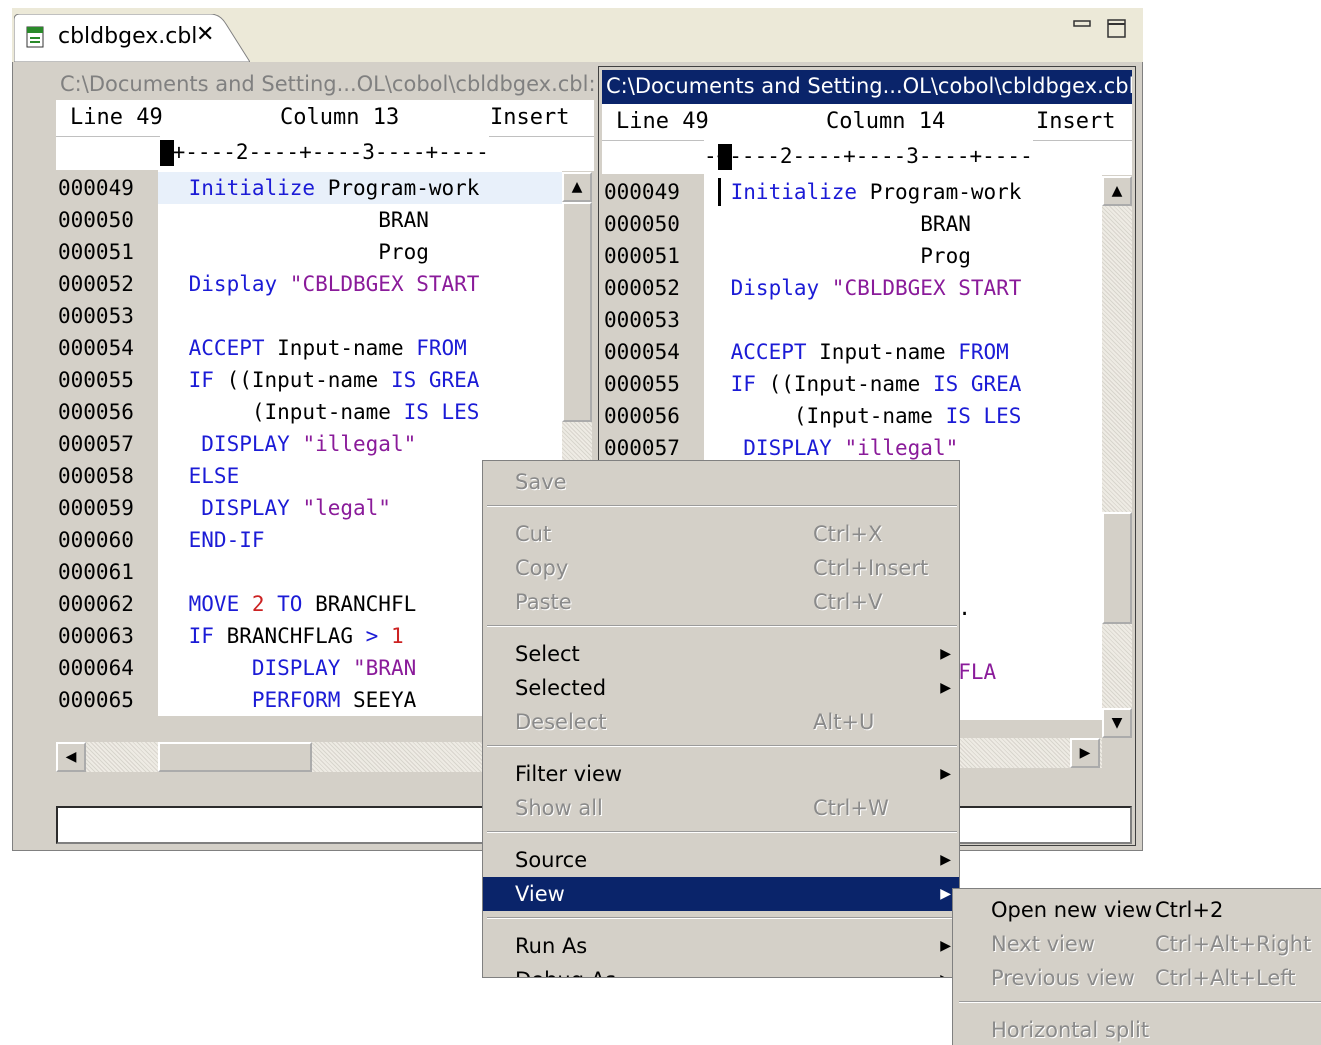  Describe the element at coordinates (1083, 25) in the screenshot. I see `minimize-icon` at that location.